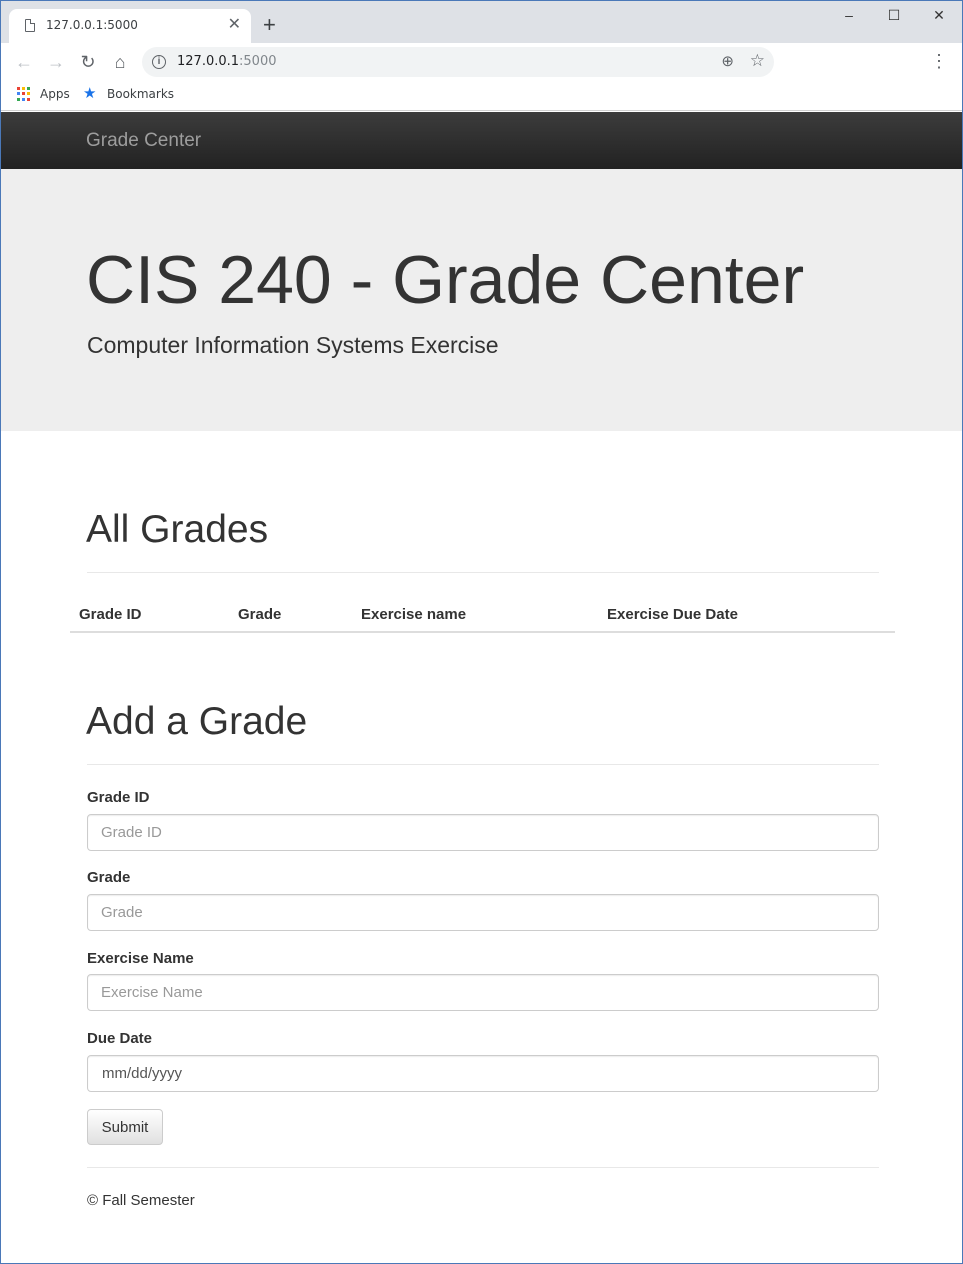 The width and height of the screenshot is (963, 1264). I want to click on browser-toolbar: ← → ↻ ⌂ i 127.0.0.1:5000 ⊕ ☆ ⋮, so click(481, 62).